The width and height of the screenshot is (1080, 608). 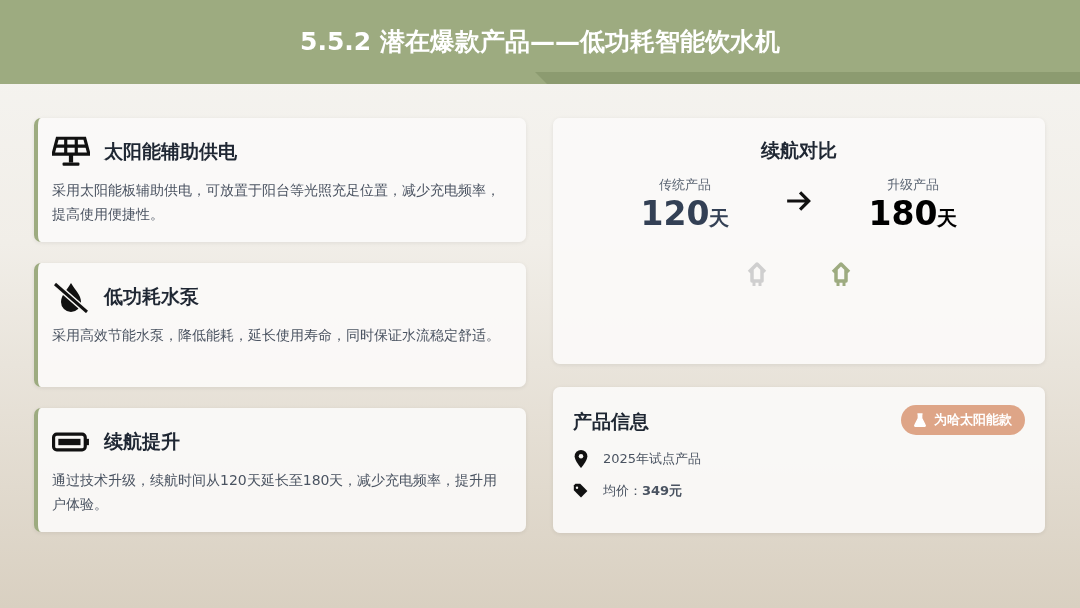 I want to click on badge-label: 为哈太阳能款, so click(x=963, y=420).